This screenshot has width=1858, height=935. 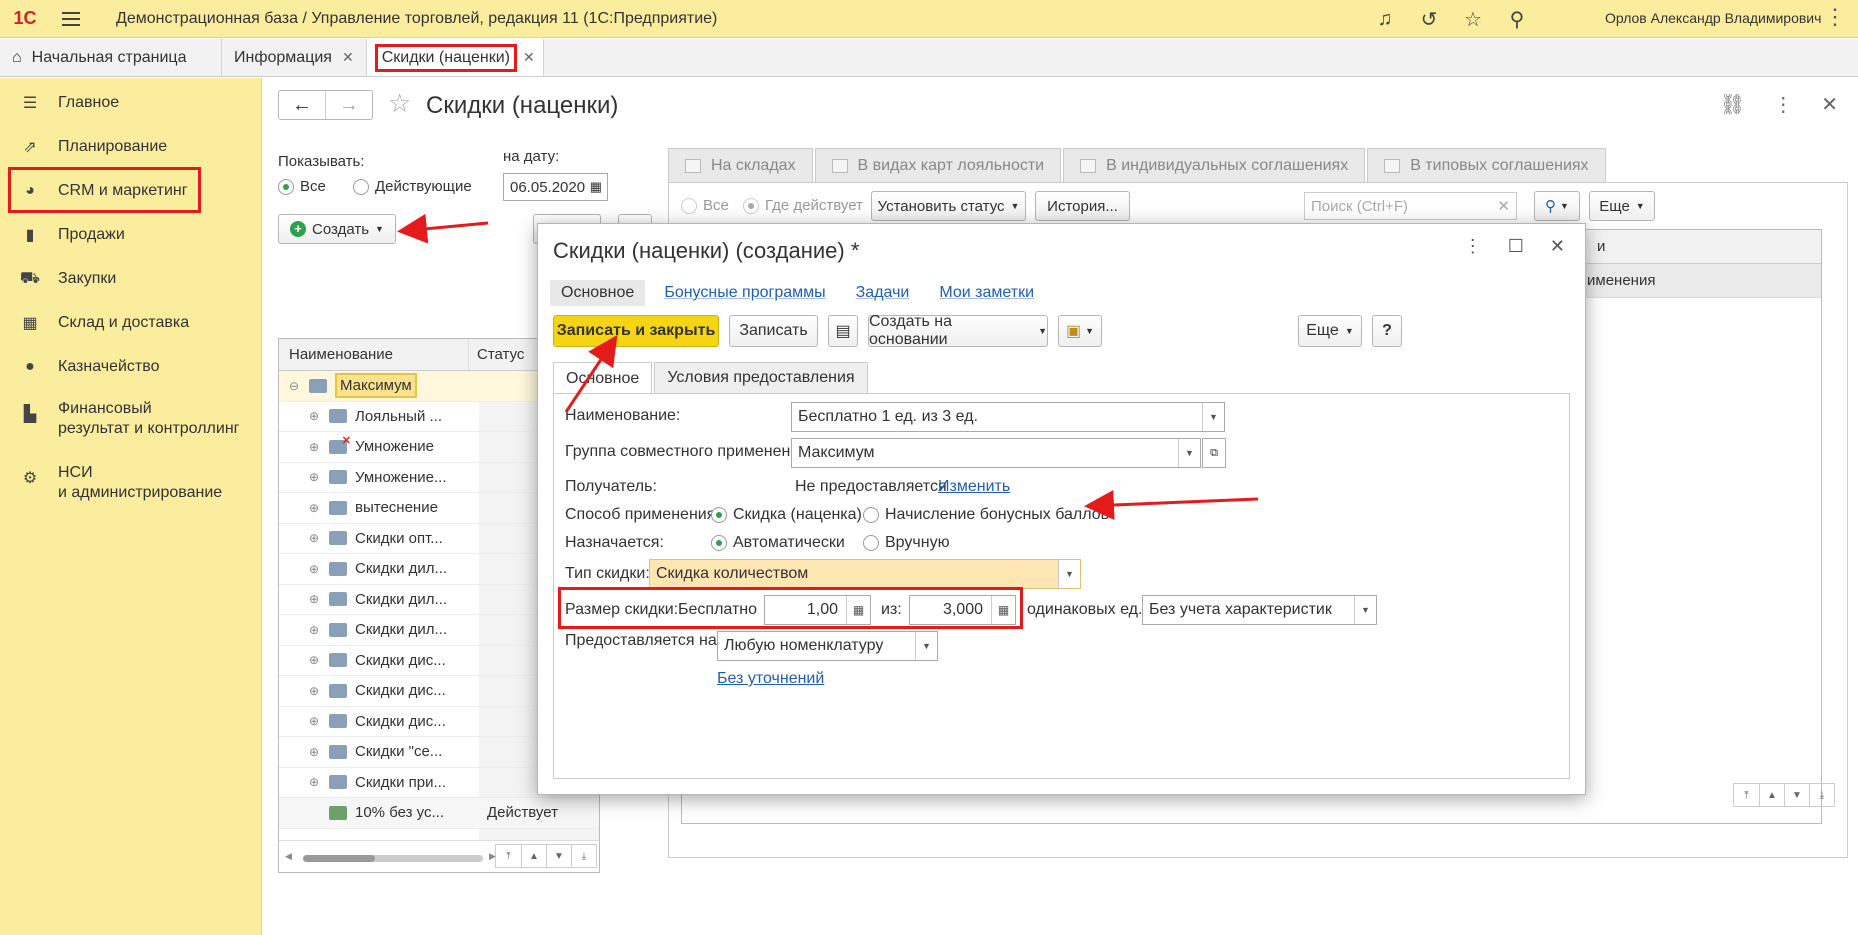 I want to click on save-and-close-button: Записать и закрыть, so click(x=636, y=331).